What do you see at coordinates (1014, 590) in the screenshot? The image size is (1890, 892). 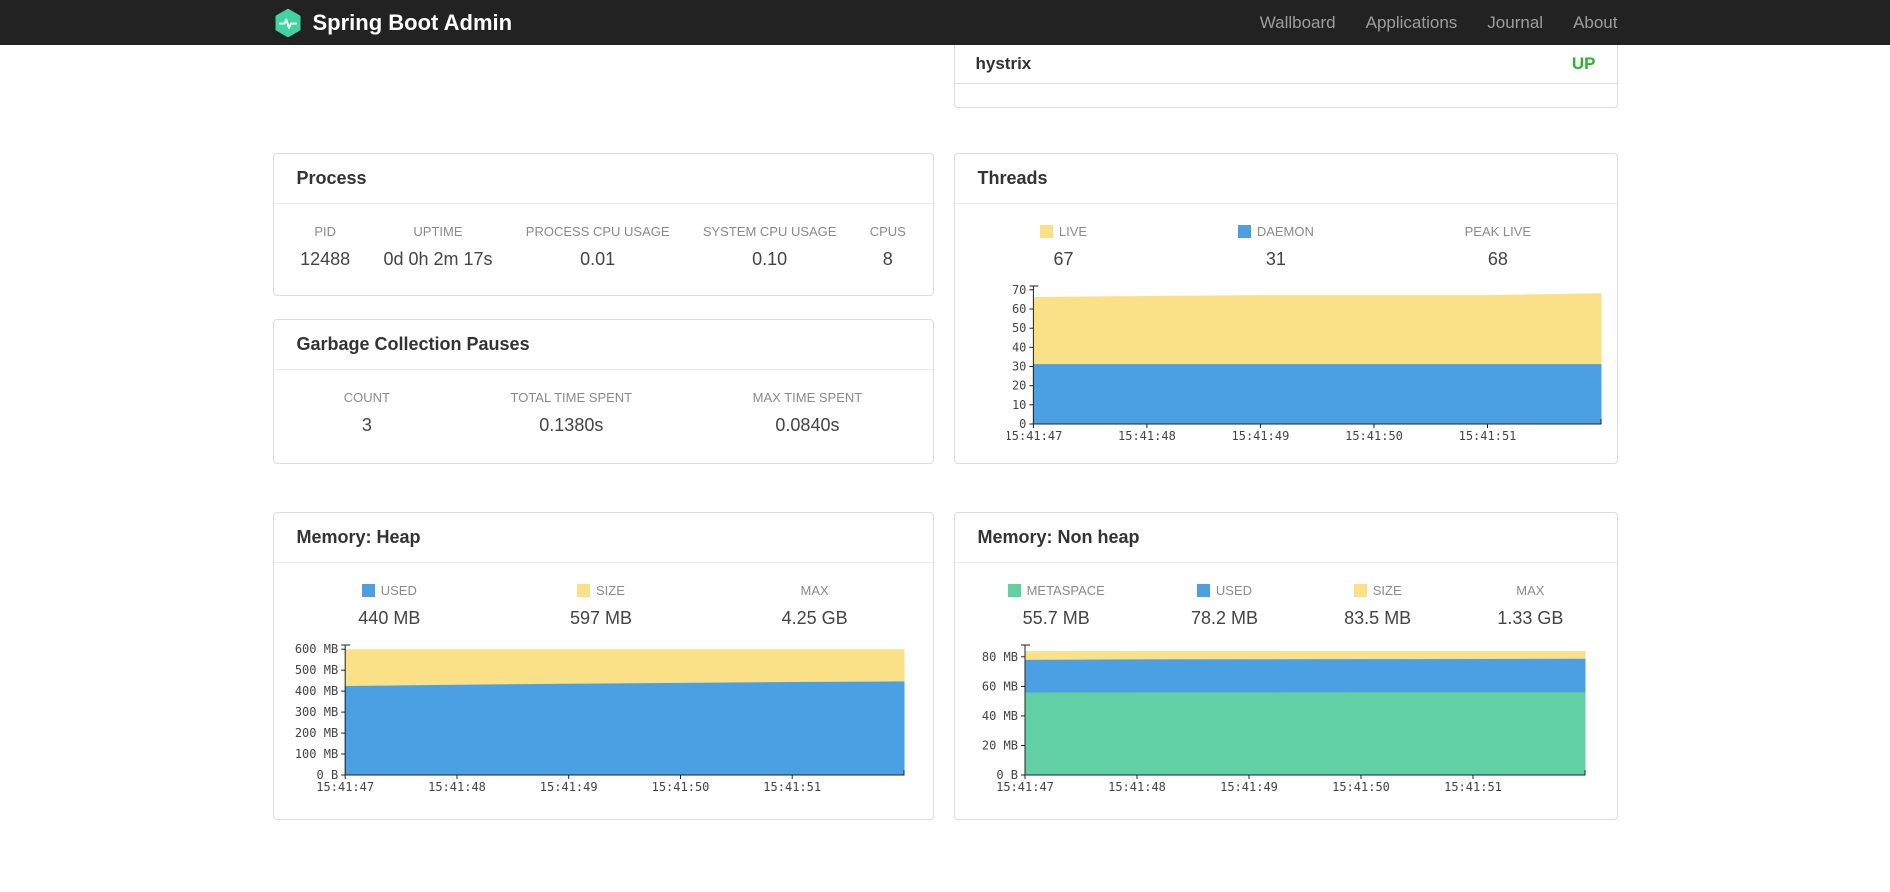 I see `metaspace-color-swatch` at bounding box center [1014, 590].